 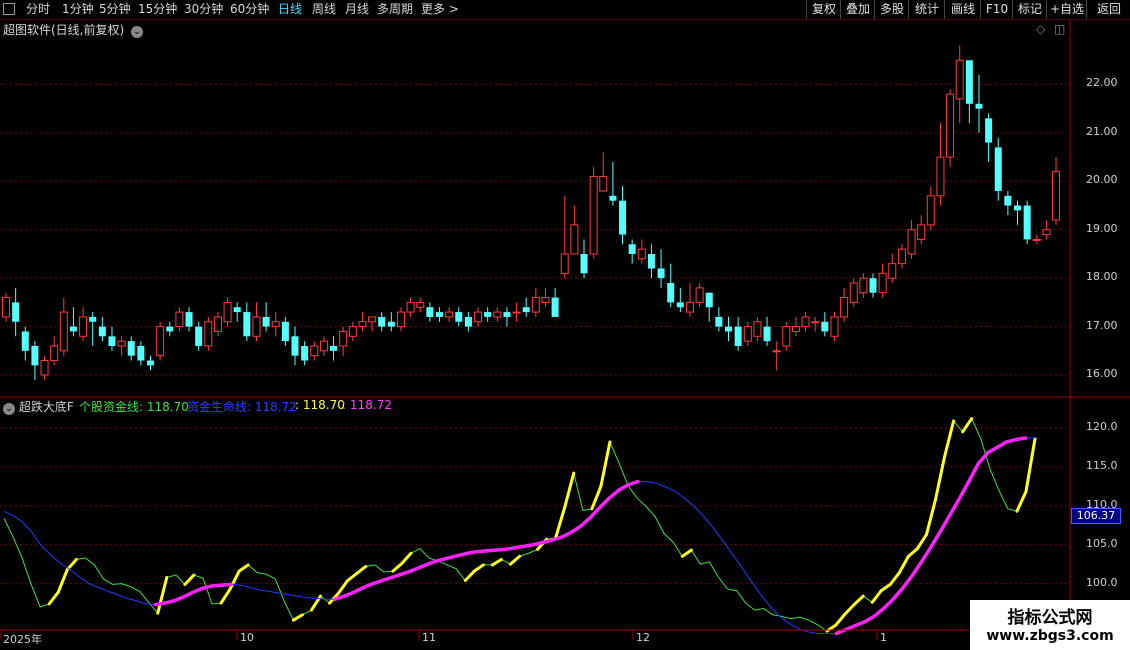 What do you see at coordinates (1102, 83) in the screenshot?
I see `price-tick-label: 22.00` at bounding box center [1102, 83].